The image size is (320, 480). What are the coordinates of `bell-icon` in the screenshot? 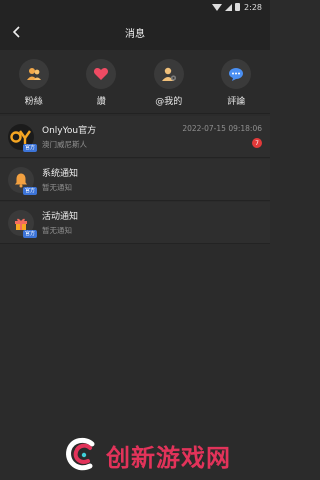 It's located at (21, 180).